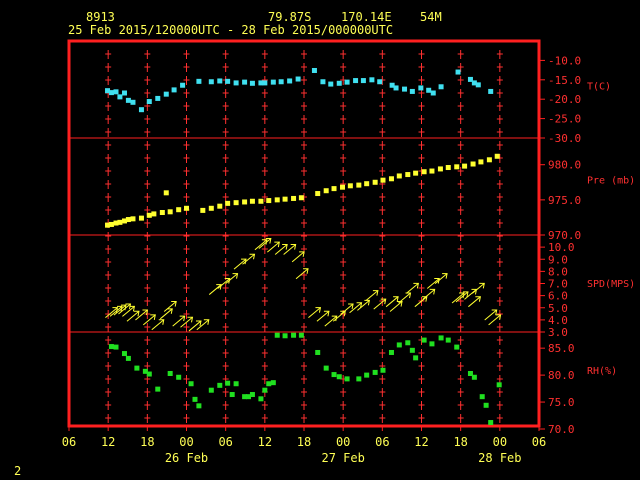 The height and width of the screenshot is (480, 640). I want to click on pressure-y-tick-label: 980.0, so click(564, 165).